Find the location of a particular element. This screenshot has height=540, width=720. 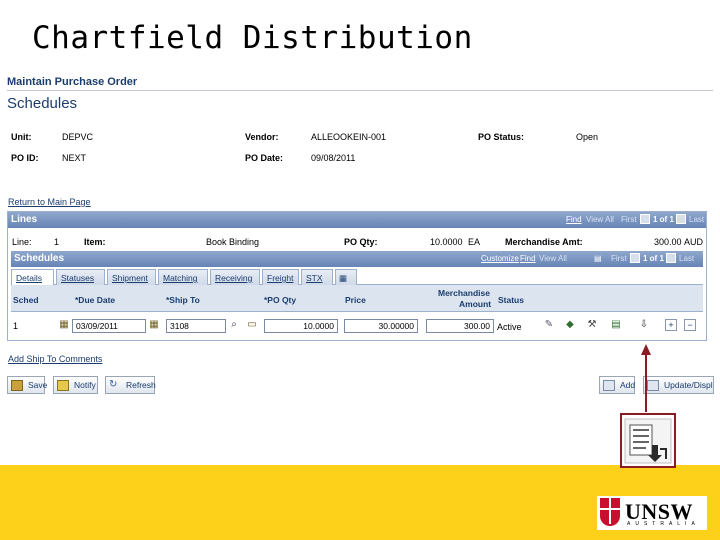

item-value: Book Binding is located at coordinates (233, 242).